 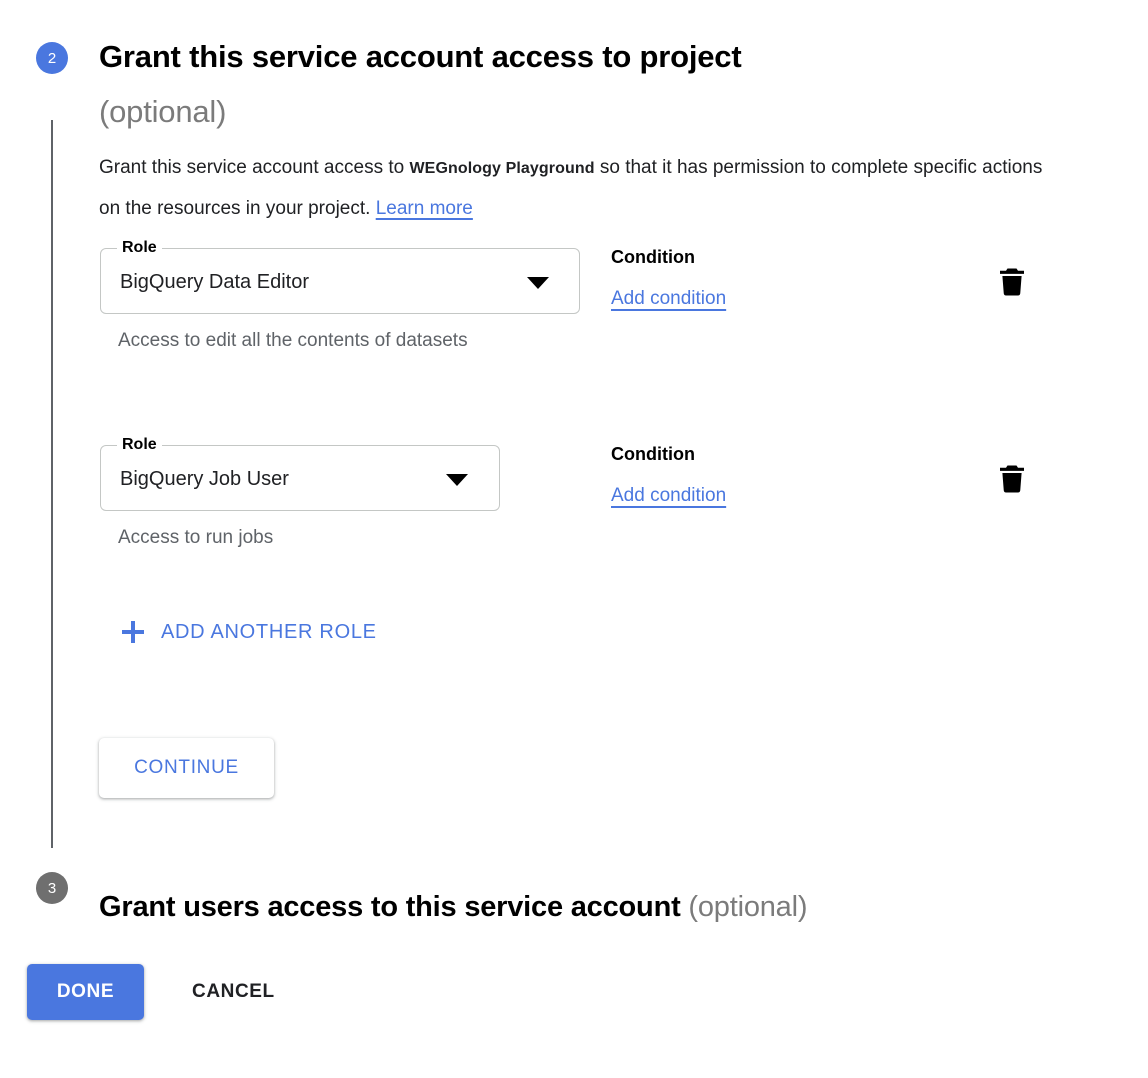 What do you see at coordinates (340, 276) in the screenshot?
I see `role-select-0: Role BigQuery Data Editor` at bounding box center [340, 276].